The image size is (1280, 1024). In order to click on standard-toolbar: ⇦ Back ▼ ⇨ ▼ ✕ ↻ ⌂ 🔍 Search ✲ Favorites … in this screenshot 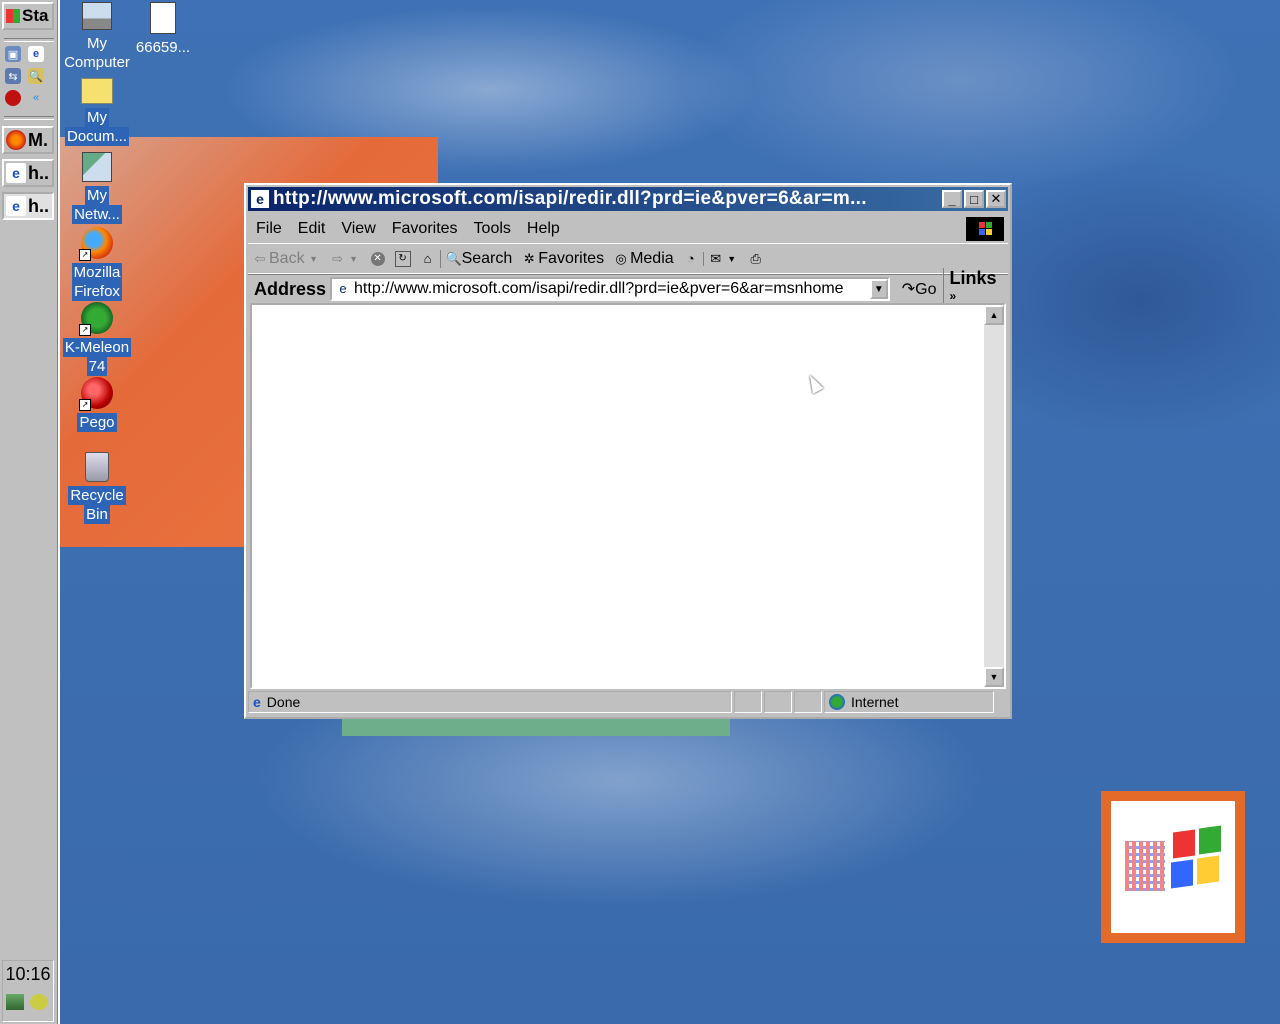, I will do `click(628, 259)`.